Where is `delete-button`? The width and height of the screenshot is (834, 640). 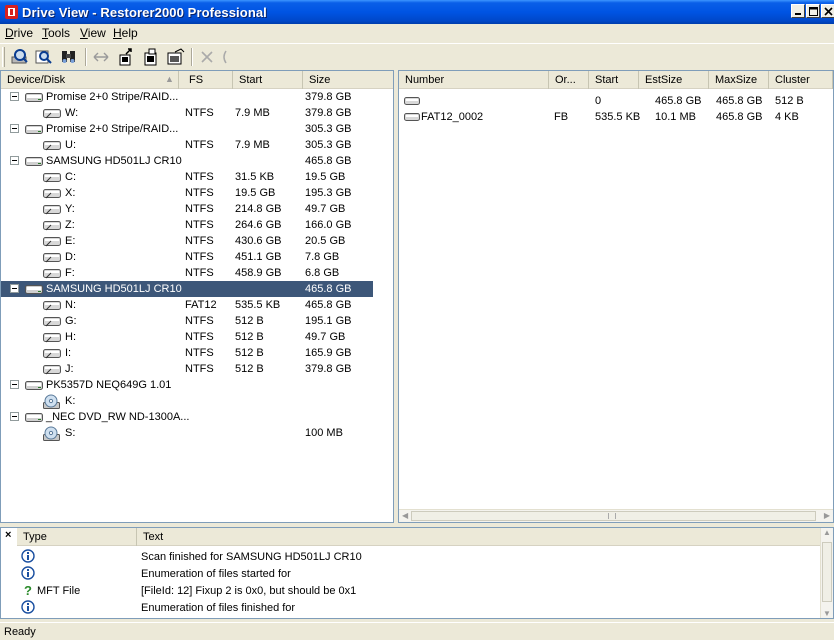 delete-button is located at coordinates (207, 57).